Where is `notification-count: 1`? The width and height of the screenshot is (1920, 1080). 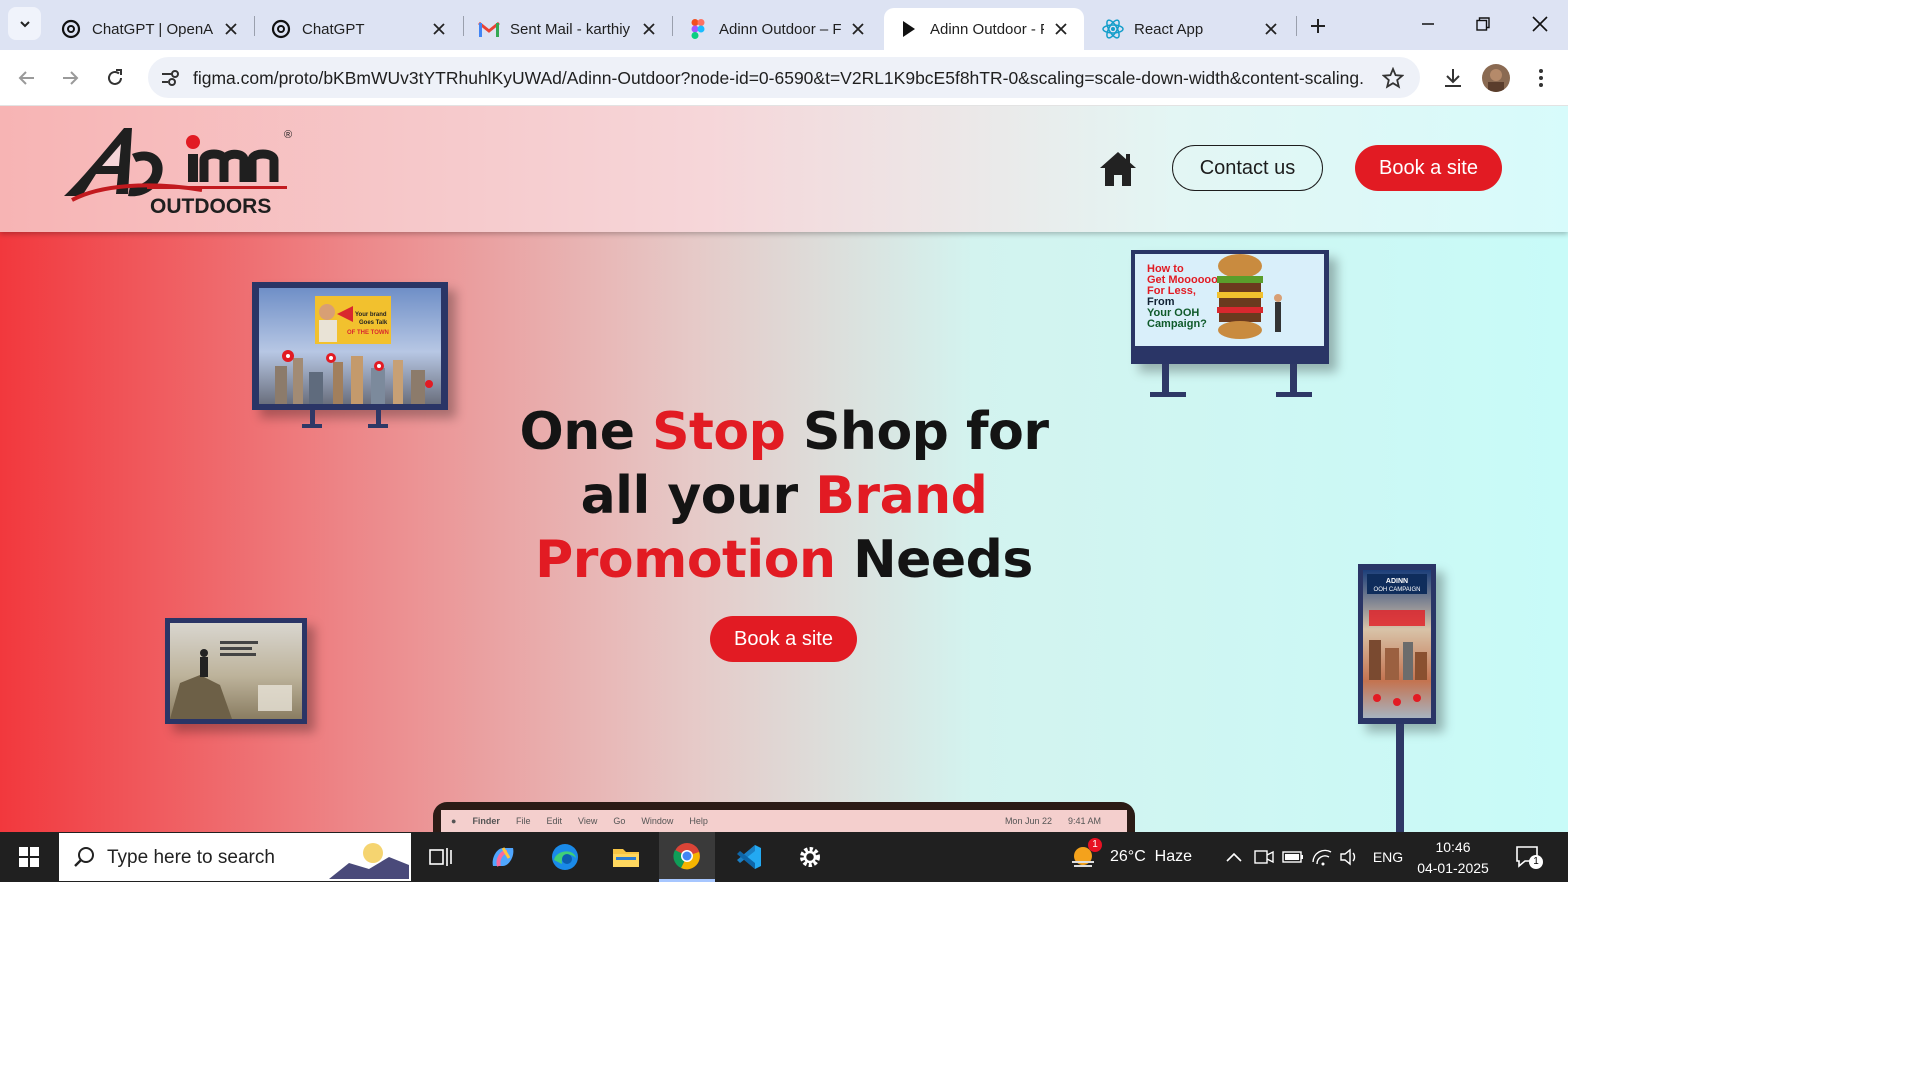
notification-count: 1 is located at coordinates (1536, 862).